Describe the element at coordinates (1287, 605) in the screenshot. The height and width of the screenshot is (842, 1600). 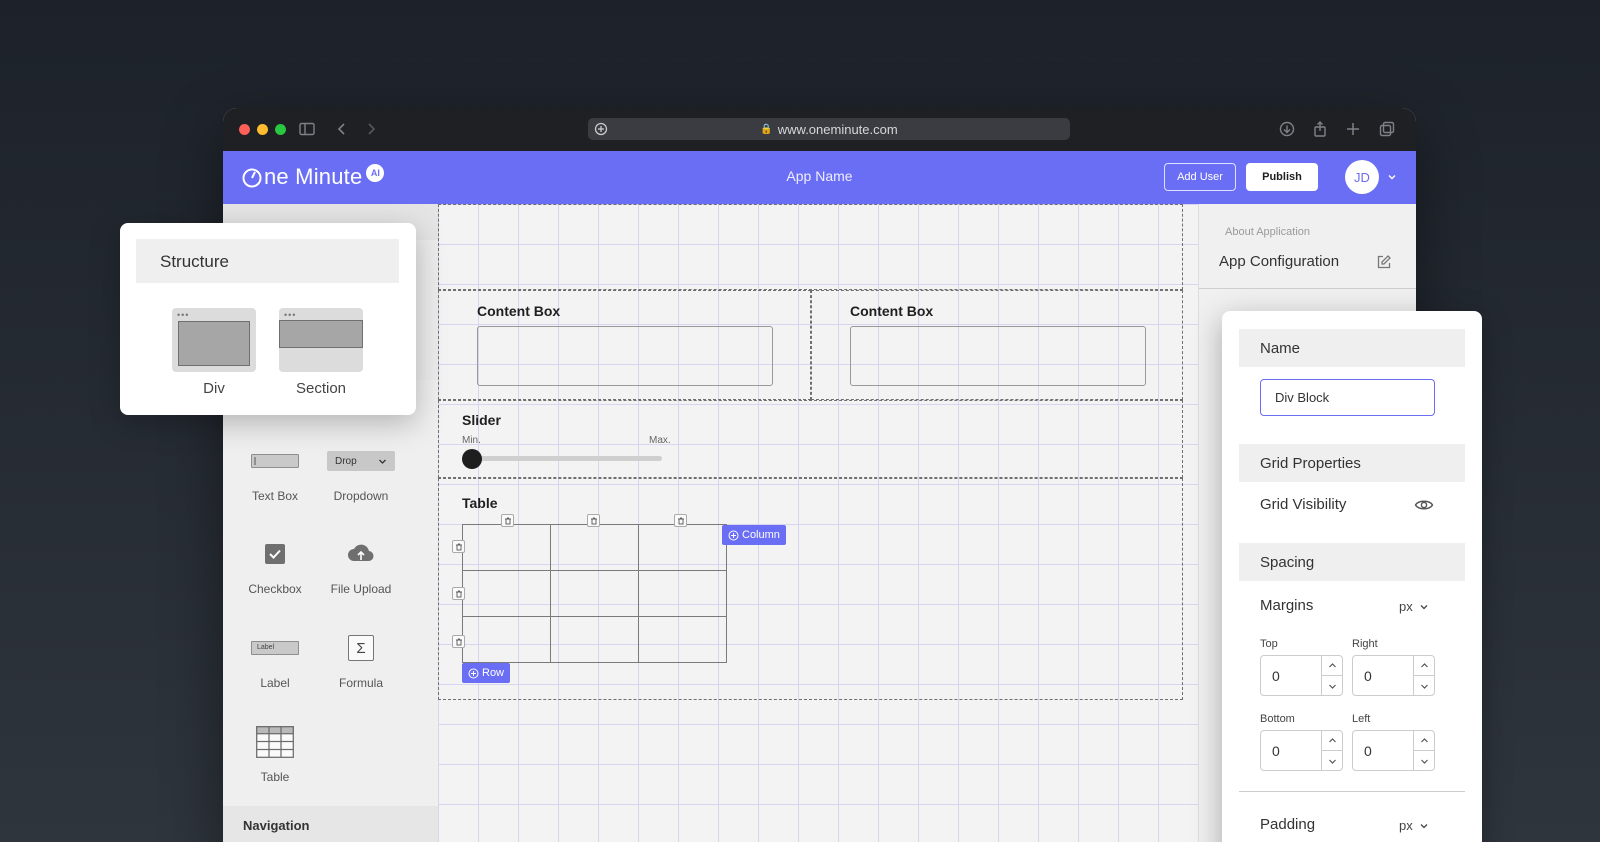
I see `margins-label: Margins` at that location.